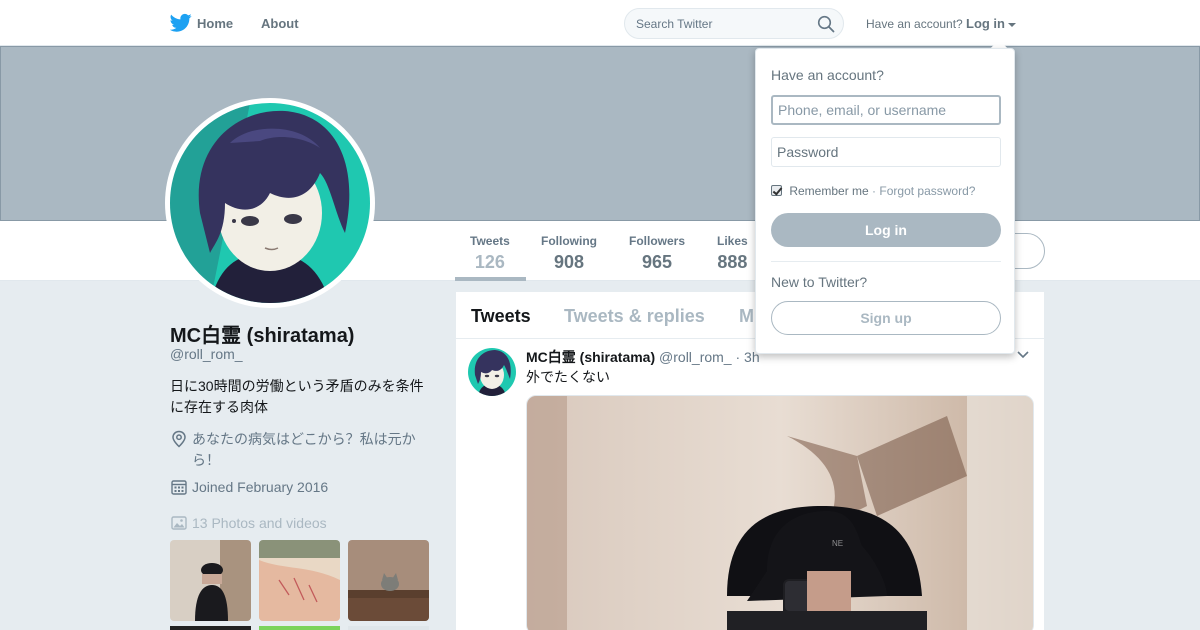 Image resolution: width=1200 pixels, height=630 pixels. What do you see at coordinates (179, 487) in the screenshot?
I see `calendar-icon` at bounding box center [179, 487].